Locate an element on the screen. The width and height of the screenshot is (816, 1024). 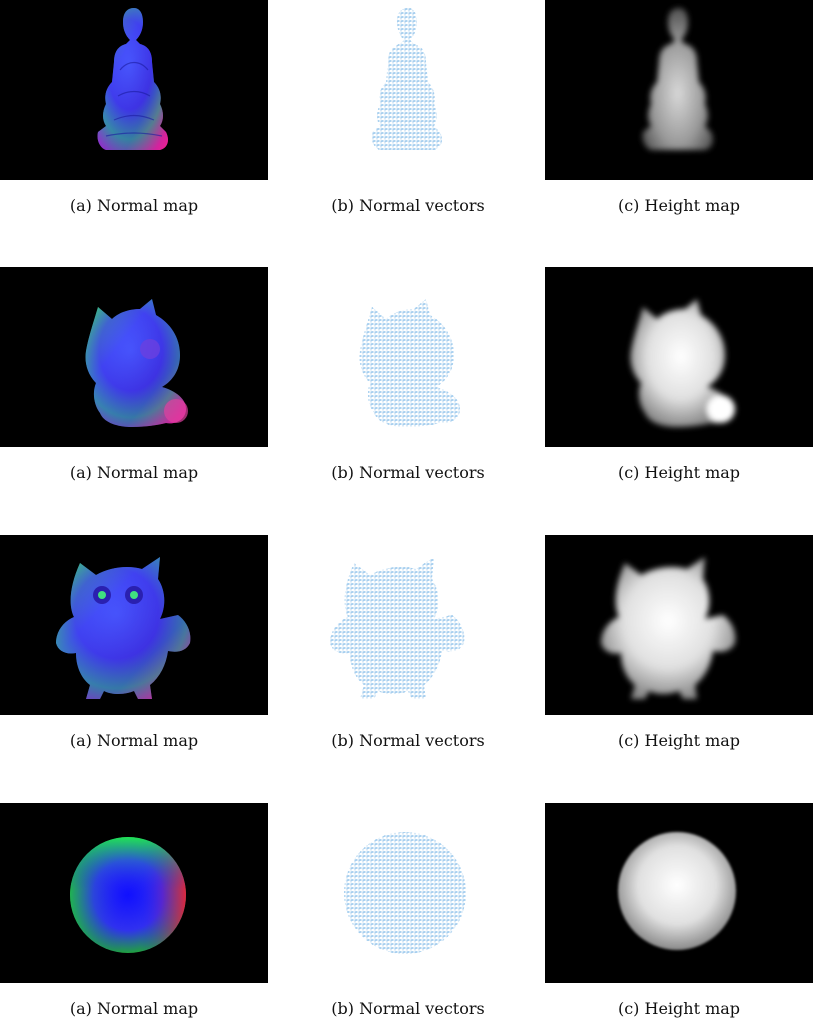
cat-height-map is located at coordinates (679, 357).